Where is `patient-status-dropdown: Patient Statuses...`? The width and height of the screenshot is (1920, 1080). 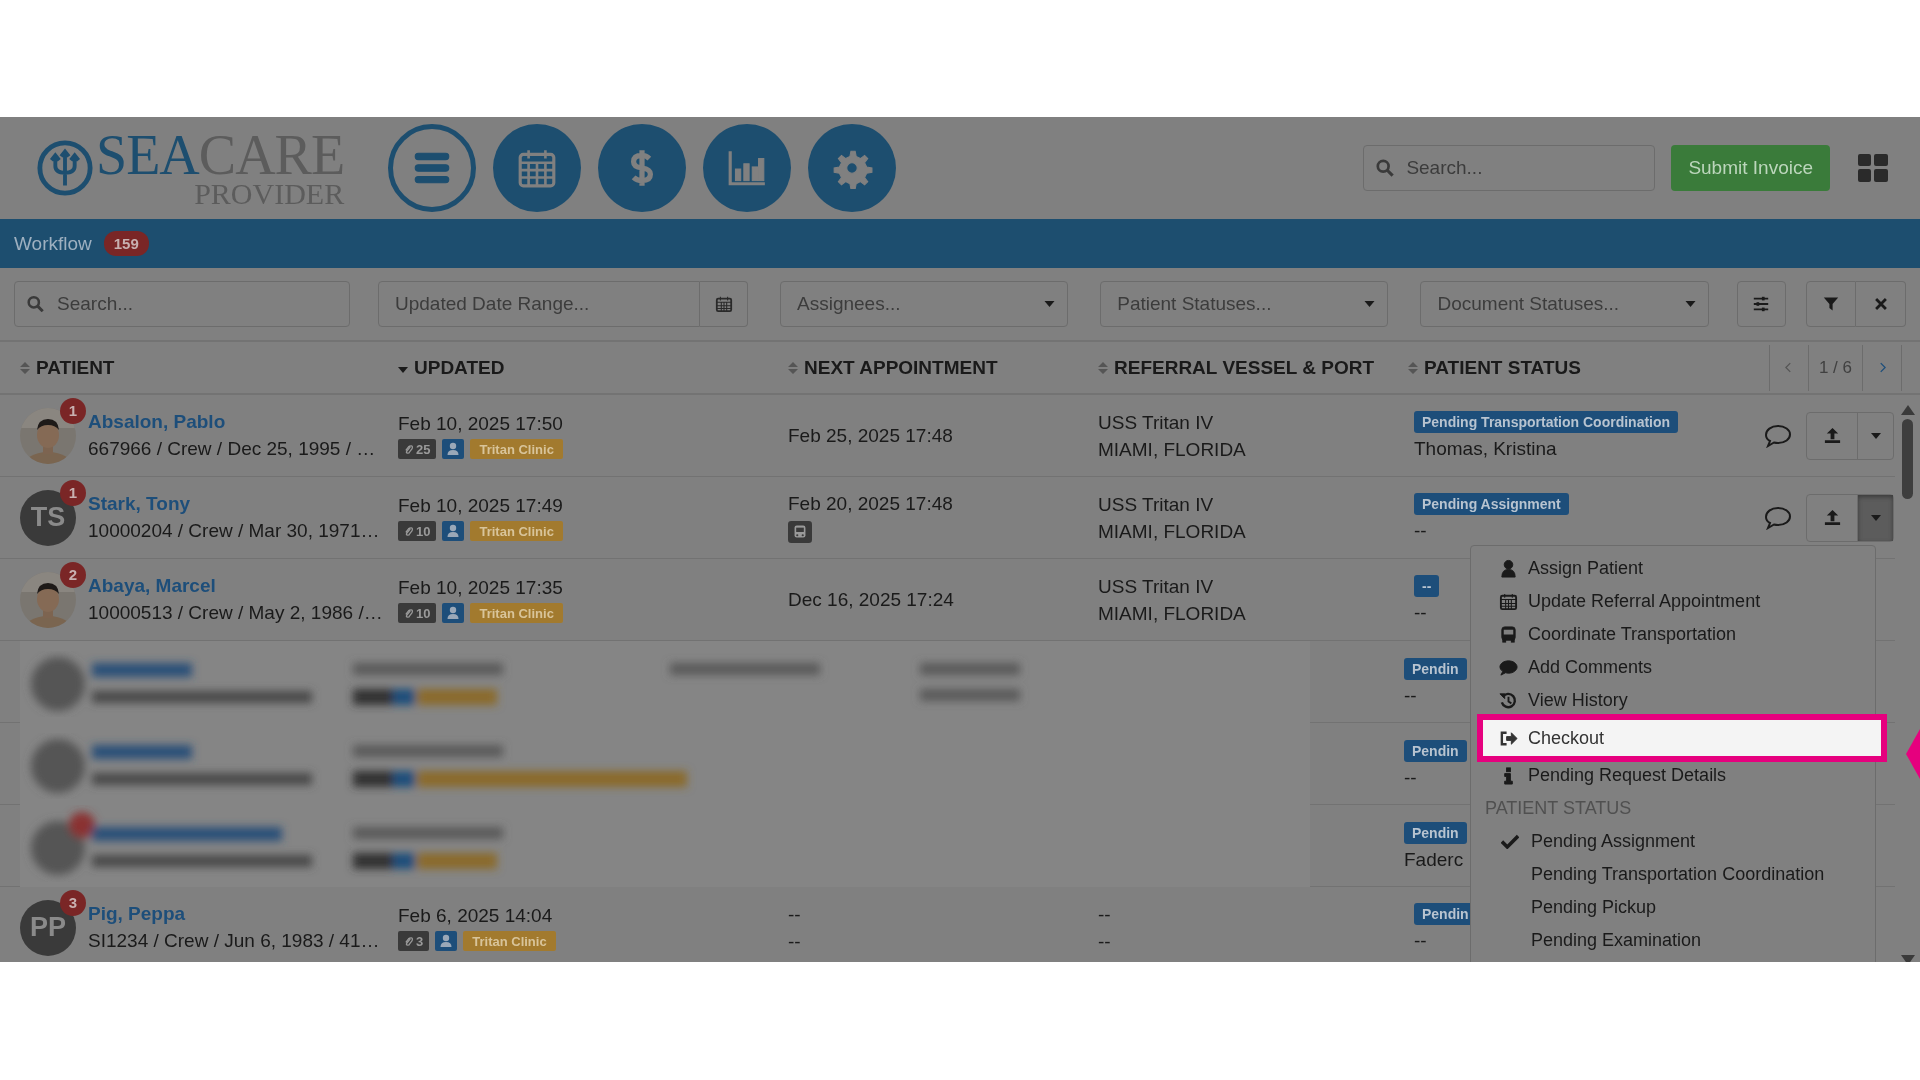
patient-status-dropdown: Patient Statuses... is located at coordinates (1244, 304).